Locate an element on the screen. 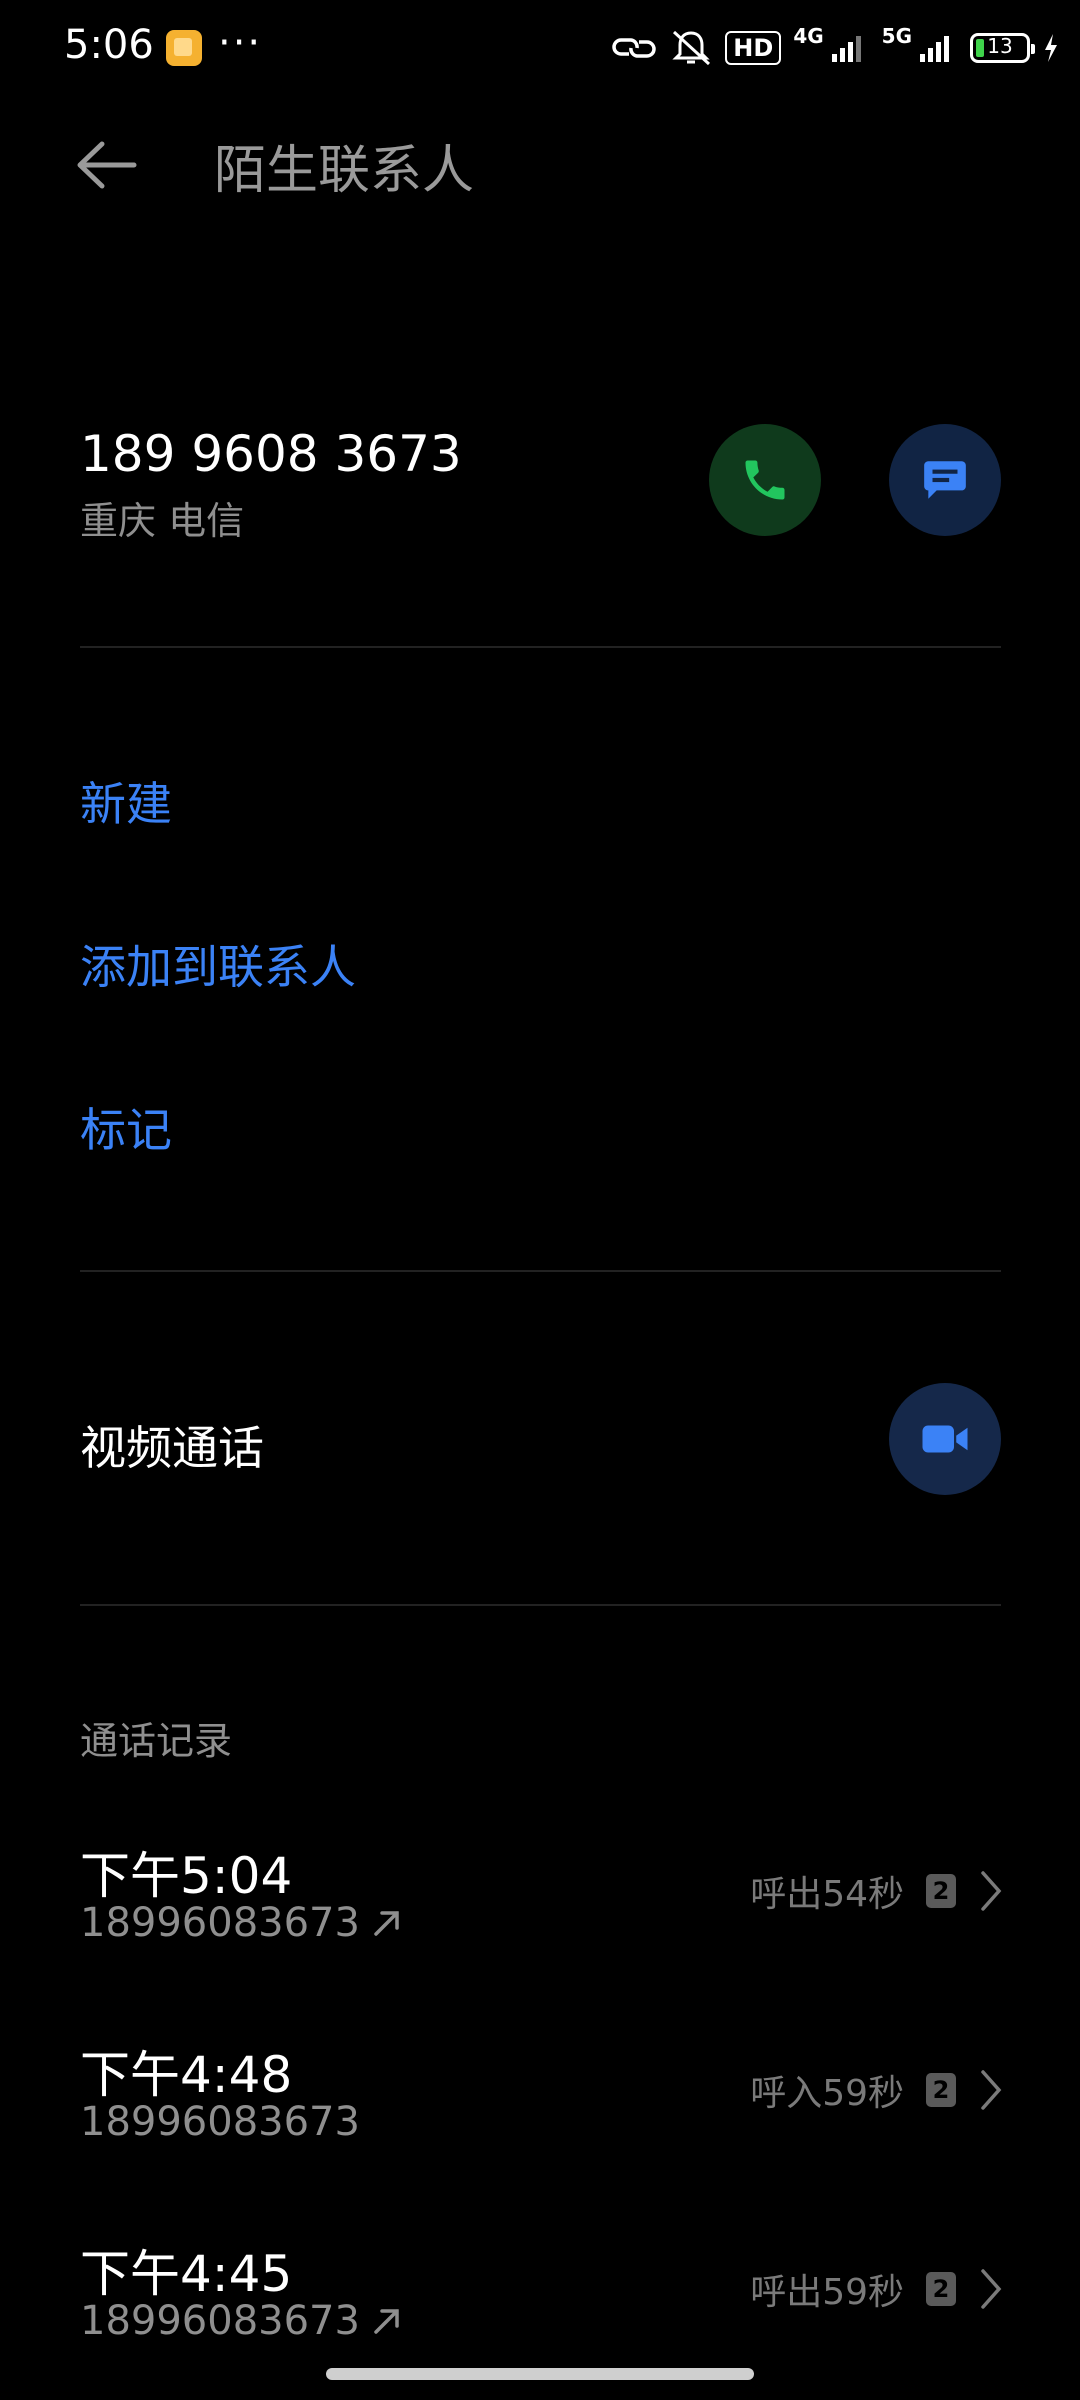 The height and width of the screenshot is (2400, 1080). status-bar: 5:06 ··· HD 4G 5G 13 is located at coordinates (540, 48).